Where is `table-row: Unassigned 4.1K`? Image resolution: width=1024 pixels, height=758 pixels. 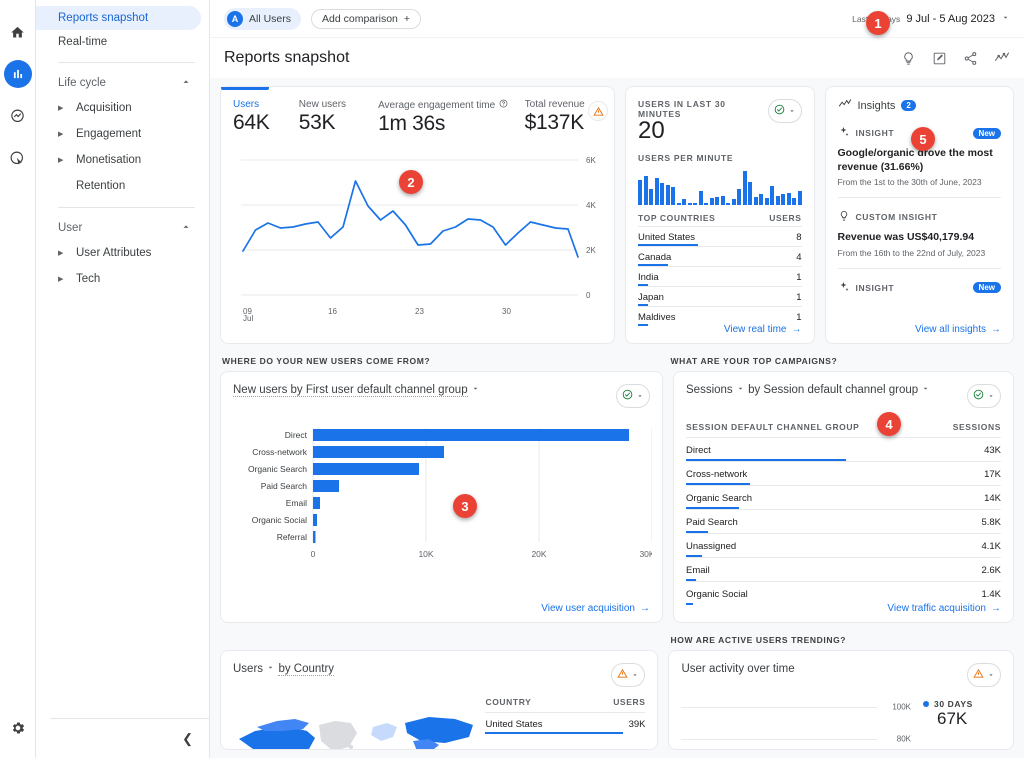 table-row: Unassigned 4.1K is located at coordinates (843, 545).